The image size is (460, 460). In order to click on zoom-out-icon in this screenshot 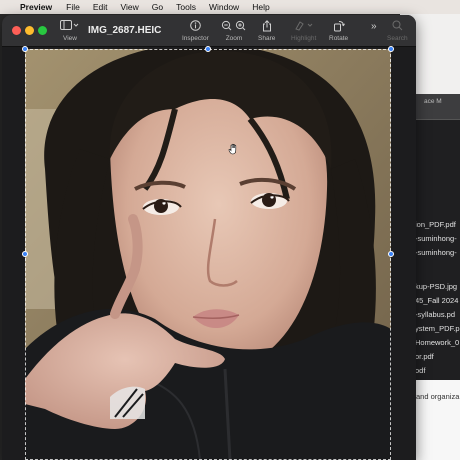, I will do `click(226, 25)`.